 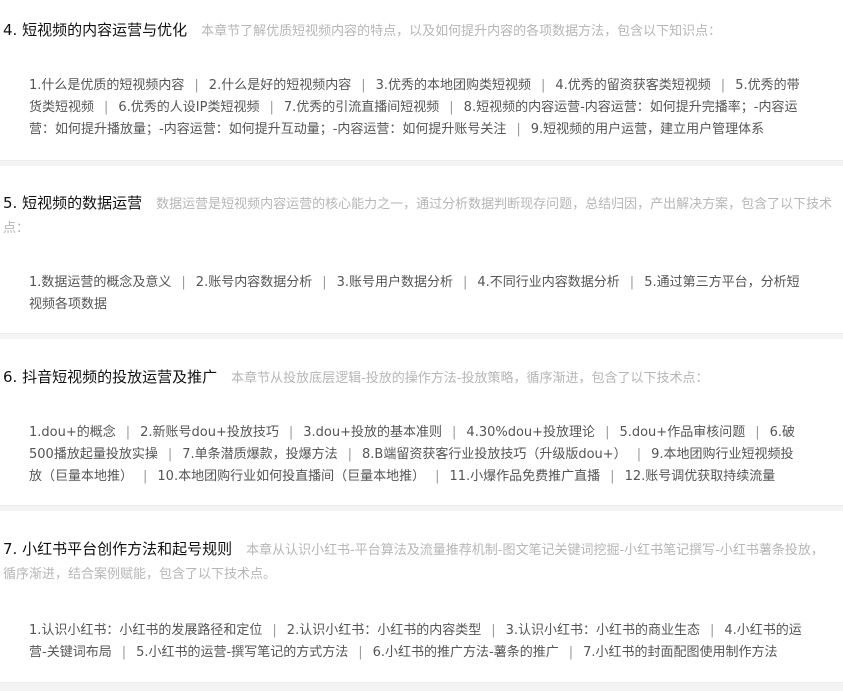 What do you see at coordinates (525, 476) in the screenshot?
I see `topic-item: 11.小爆作品免费推广直播` at bounding box center [525, 476].